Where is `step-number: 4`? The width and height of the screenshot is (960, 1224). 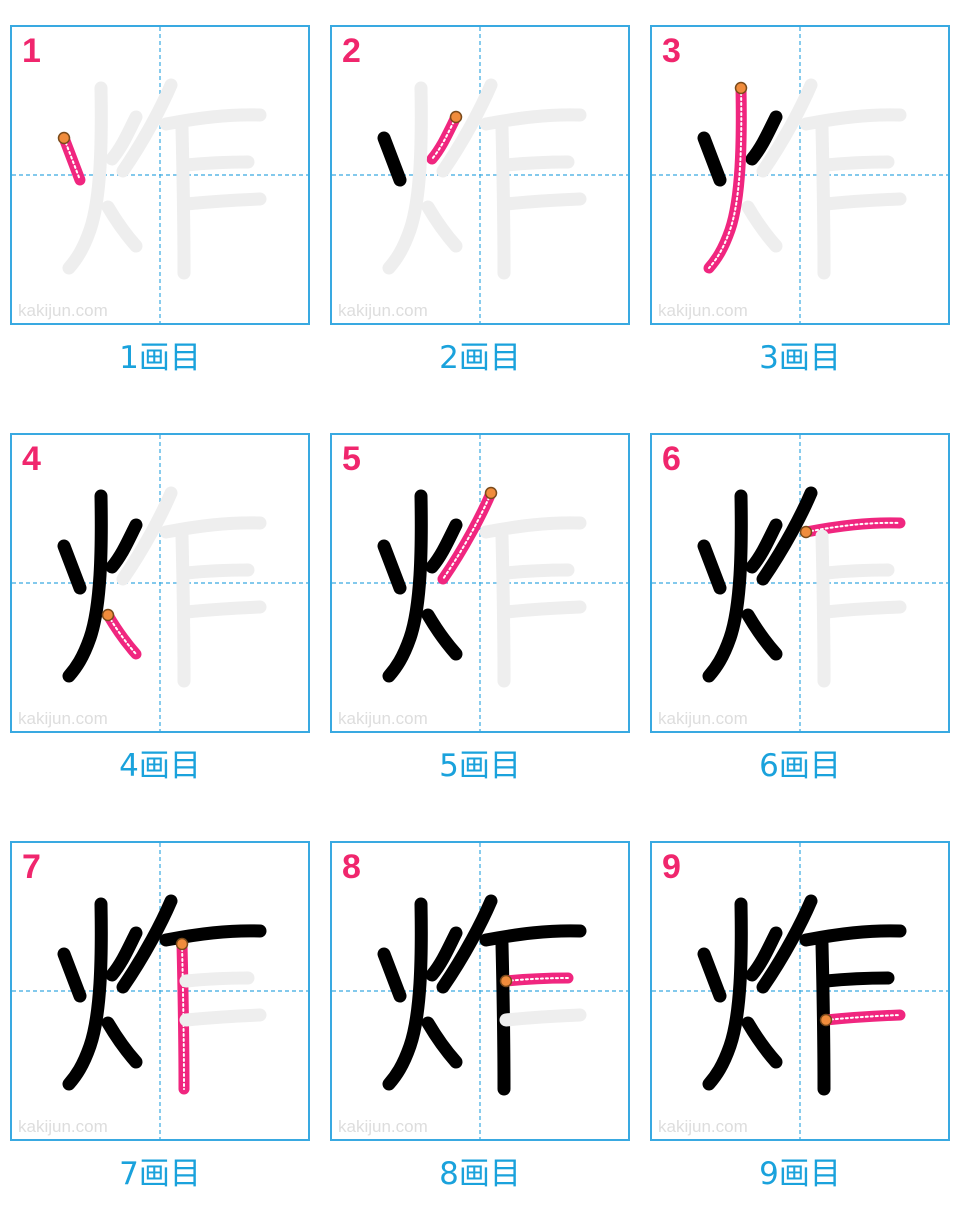
step-number: 4 is located at coordinates (31, 459).